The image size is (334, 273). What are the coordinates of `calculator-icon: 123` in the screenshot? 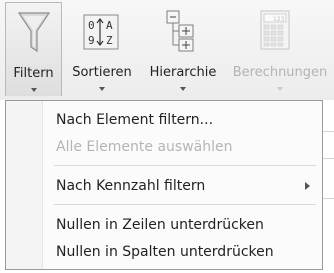 It's located at (275, 30).